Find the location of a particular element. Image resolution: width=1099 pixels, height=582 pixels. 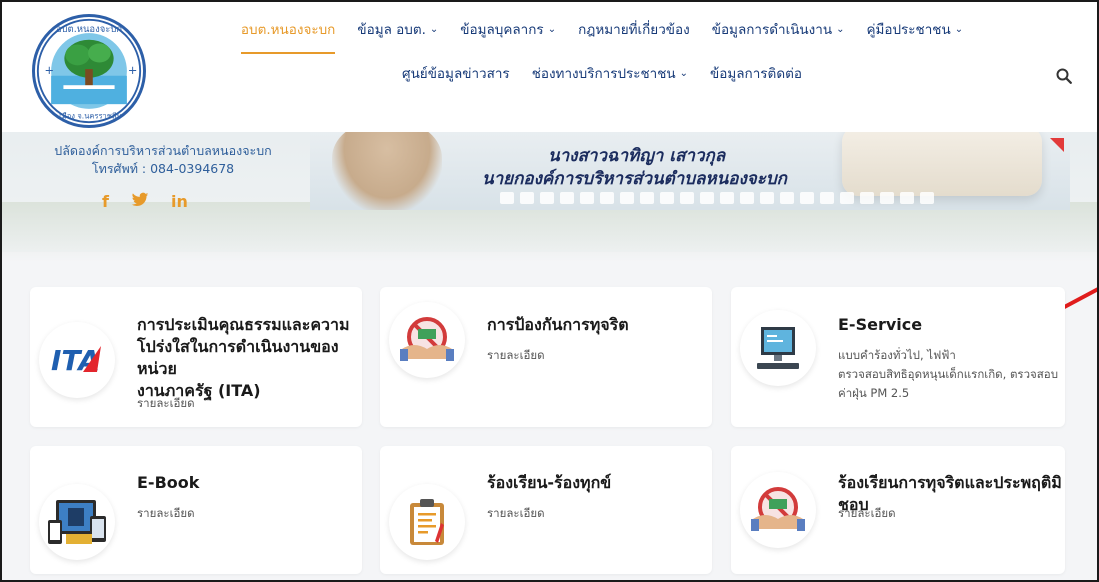

clipboard-icon is located at coordinates (427, 522).